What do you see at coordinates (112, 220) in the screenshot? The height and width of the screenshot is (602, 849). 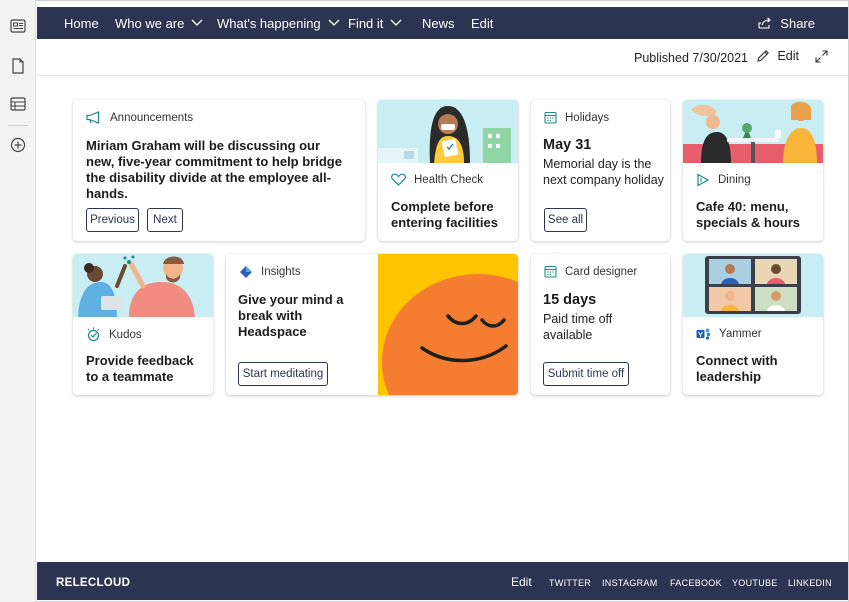 I see `previous-button: Previous` at bounding box center [112, 220].